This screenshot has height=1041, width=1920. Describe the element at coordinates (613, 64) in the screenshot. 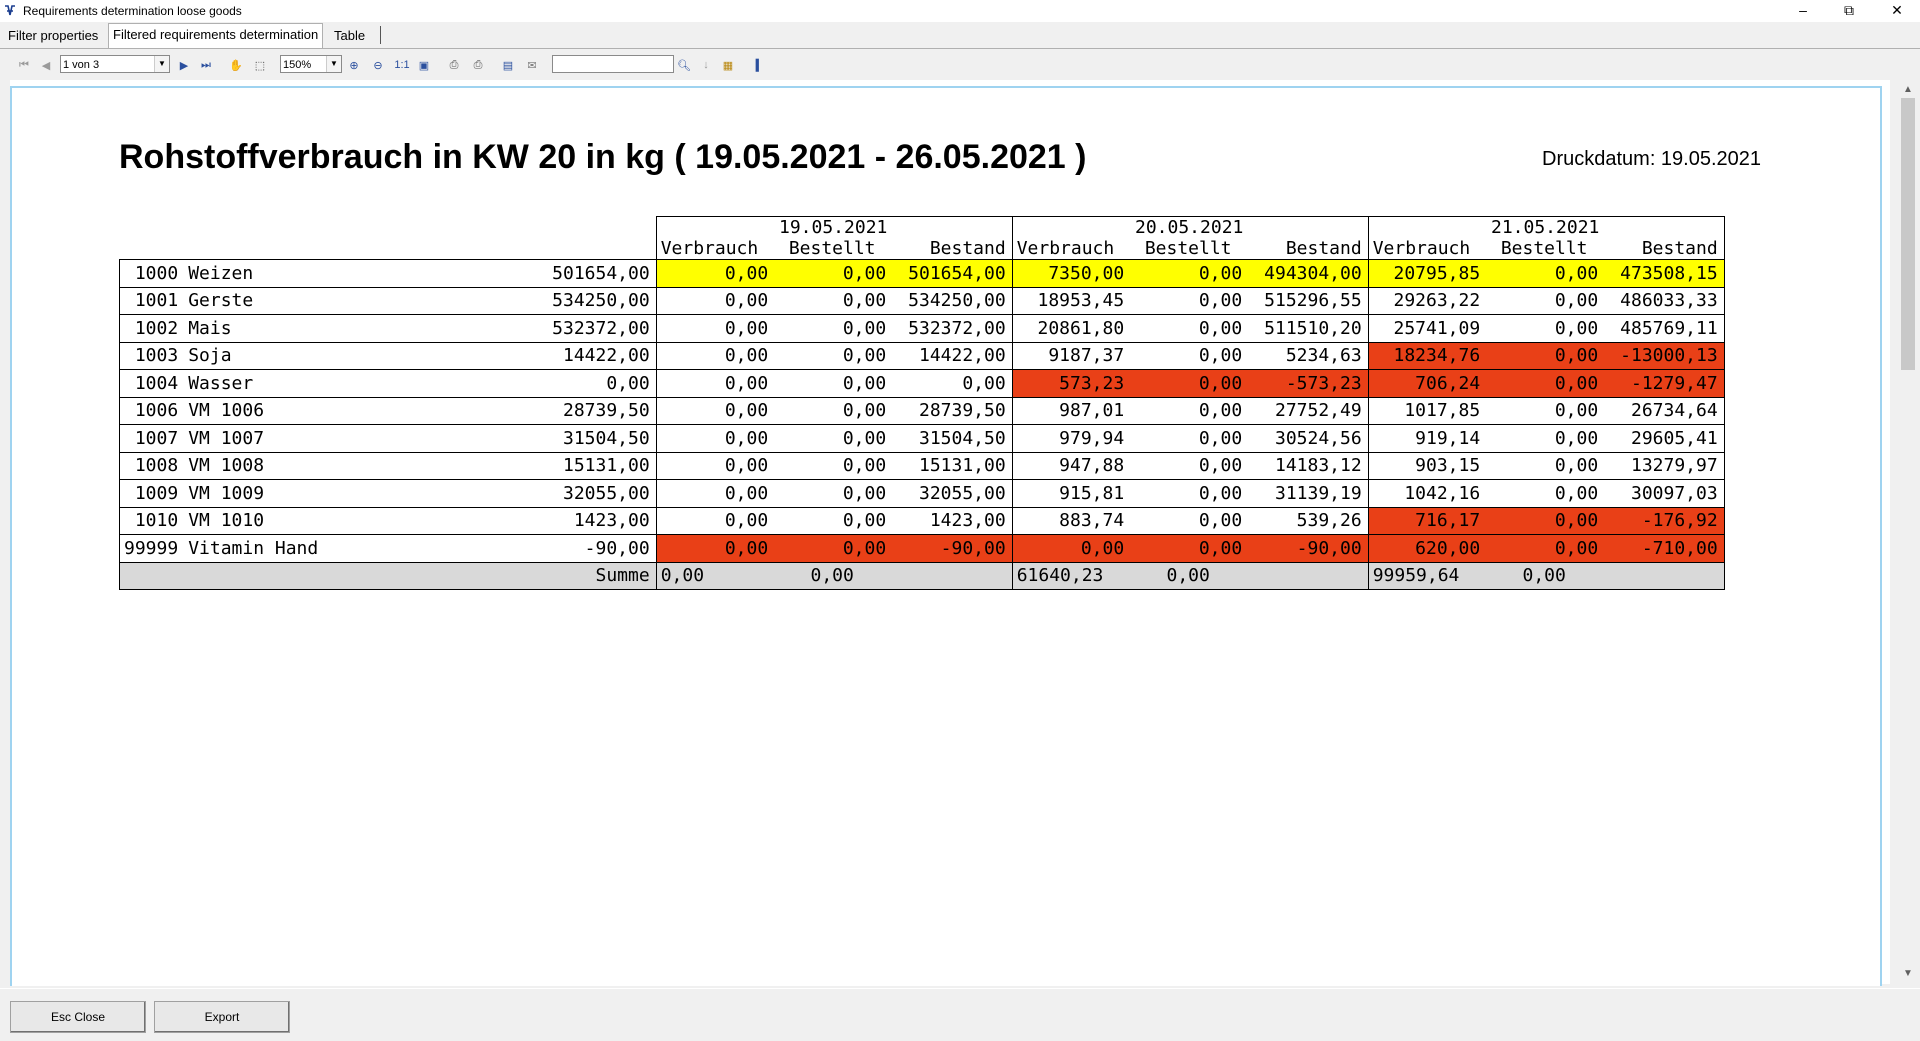

I see `search-input` at that location.